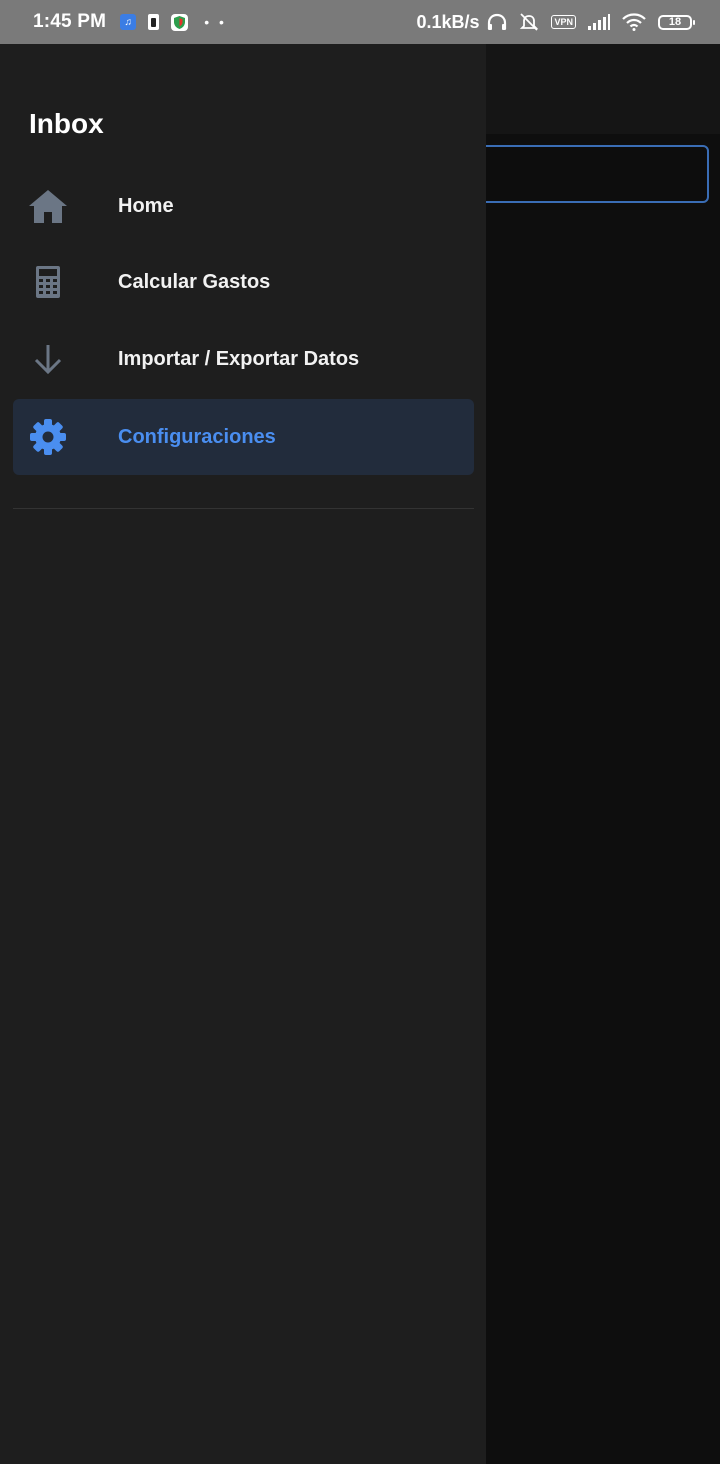 This screenshot has height=1464, width=720. Describe the element at coordinates (360, 22) in the screenshot. I see `status-bar: 1:45 PM ♫ • • 0.1kB/s VPN 18` at that location.